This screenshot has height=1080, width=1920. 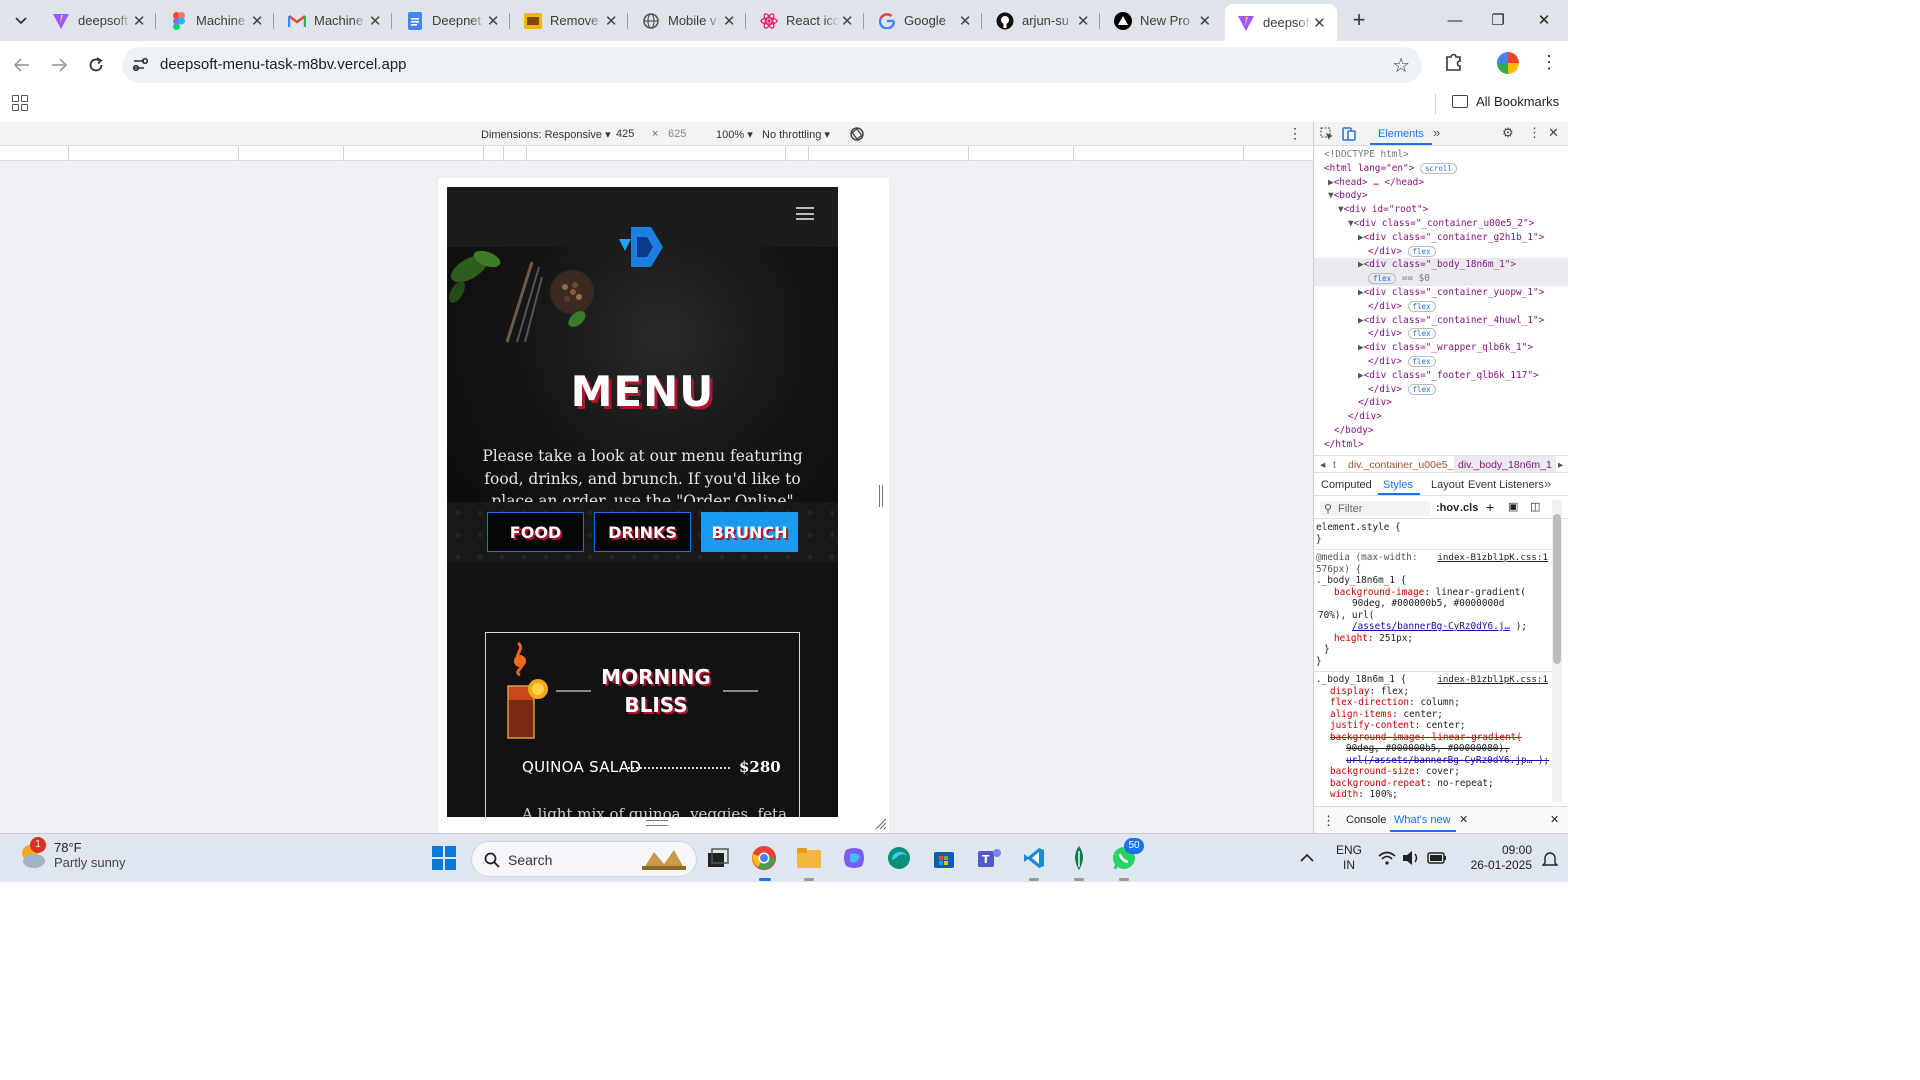 What do you see at coordinates (1441, 321) in the screenshot?
I see `dom-line: ▶<div class="_container_4huwl_1">` at bounding box center [1441, 321].